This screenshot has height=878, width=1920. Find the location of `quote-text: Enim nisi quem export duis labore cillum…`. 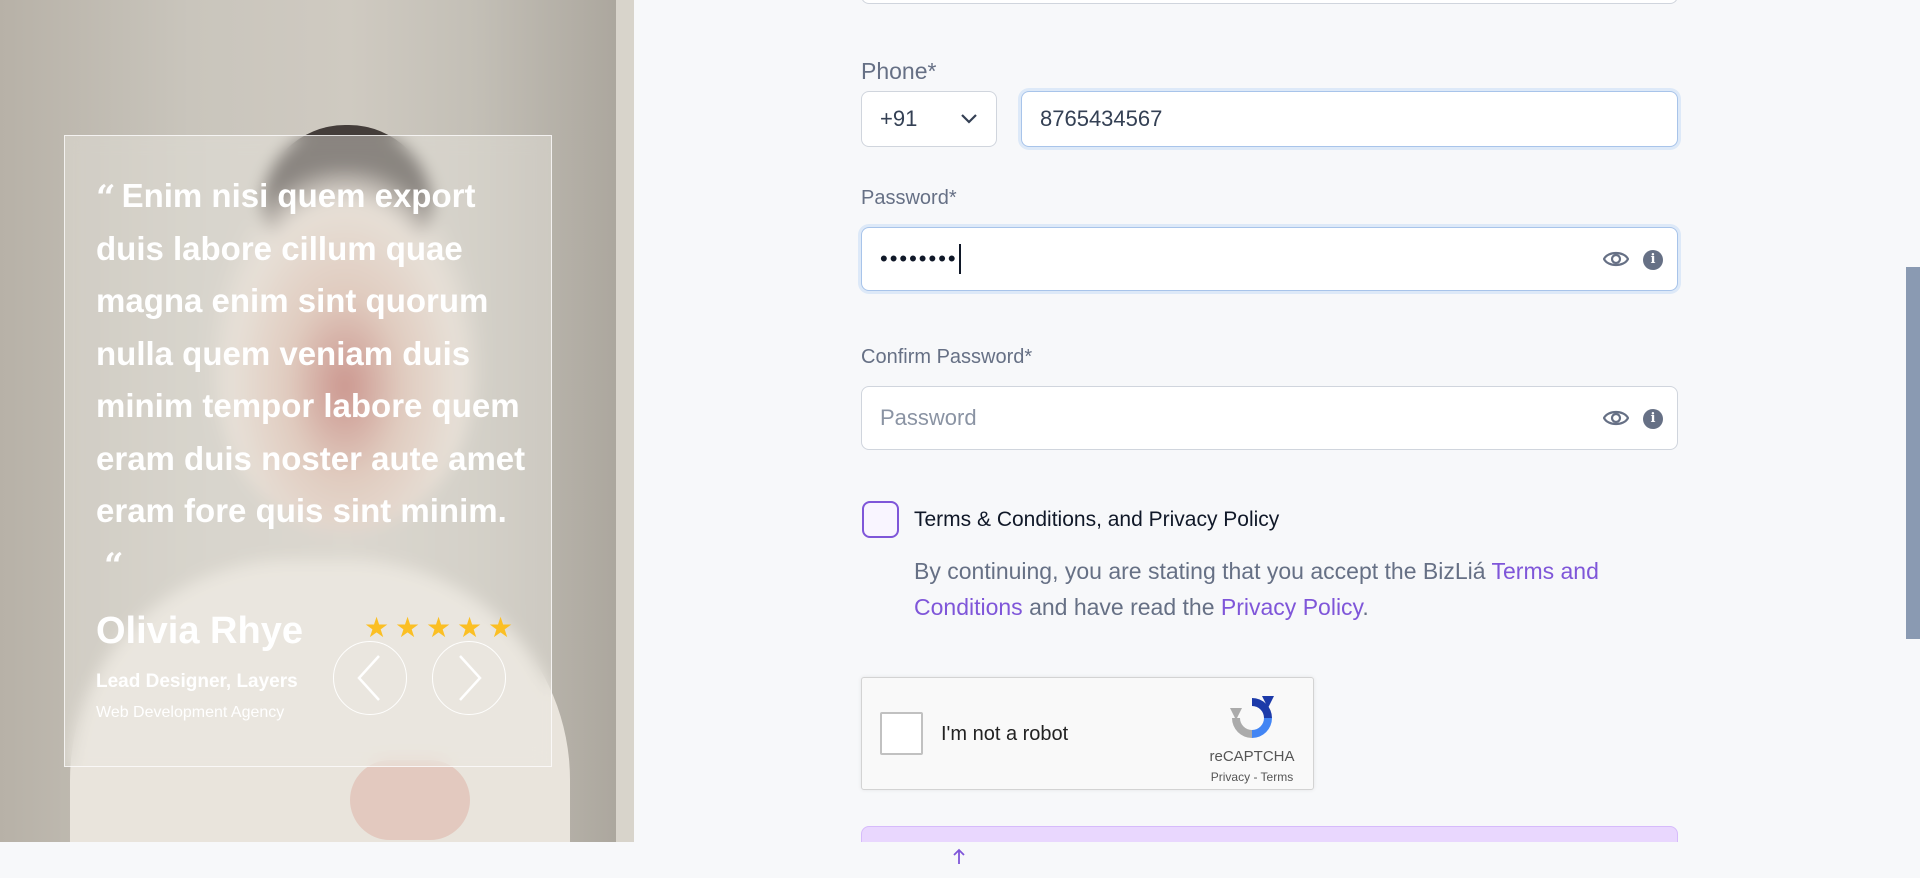

quote-text: Enim nisi quem export duis labore cillum… is located at coordinates (311, 353).